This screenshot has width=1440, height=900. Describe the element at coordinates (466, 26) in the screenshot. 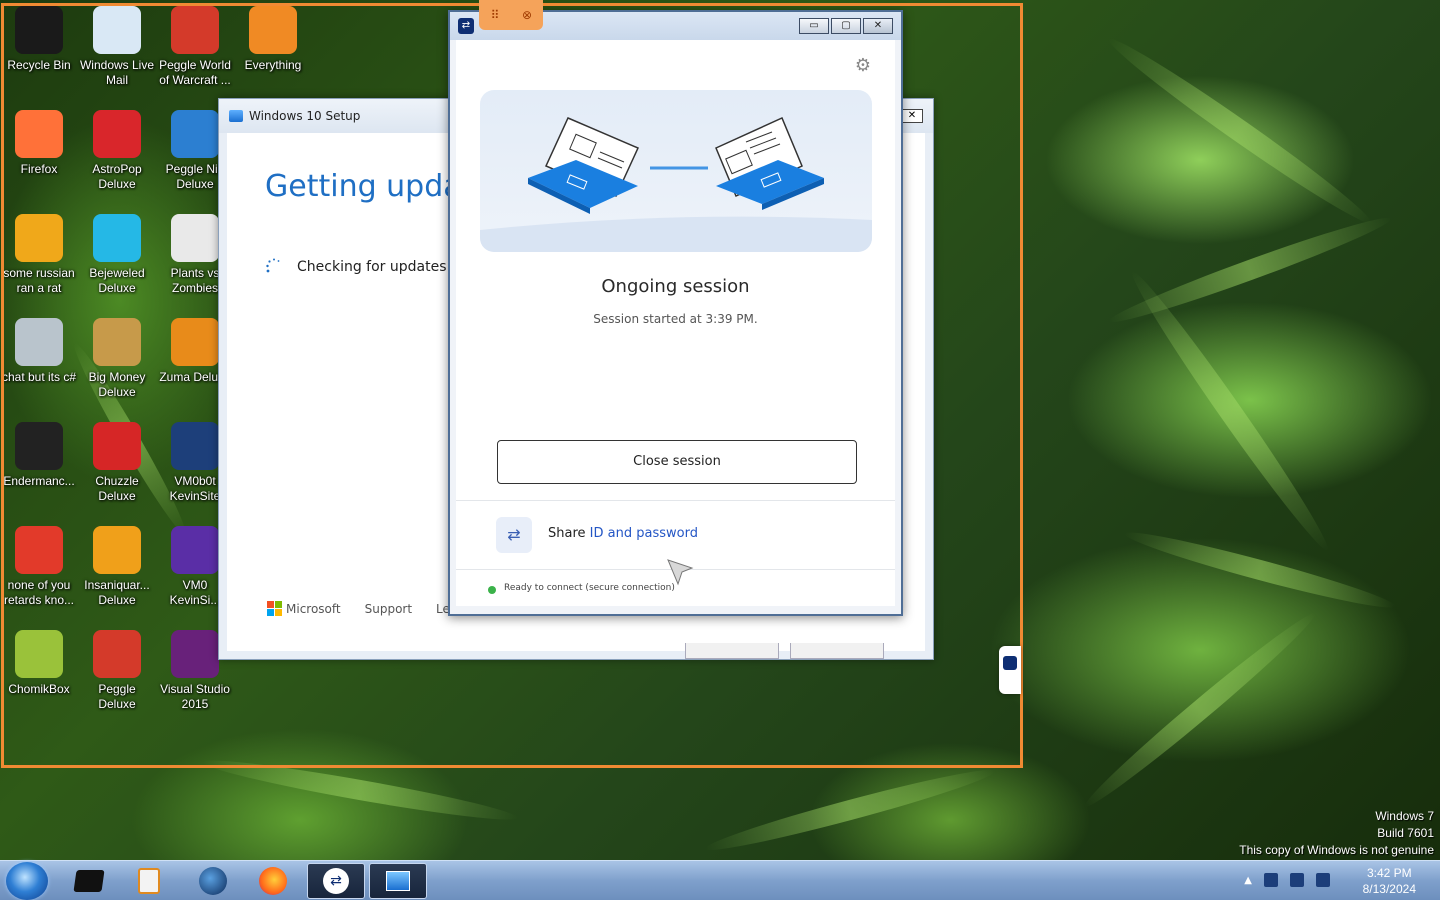

I see `teamviewer-logo-icon: ⇄` at that location.